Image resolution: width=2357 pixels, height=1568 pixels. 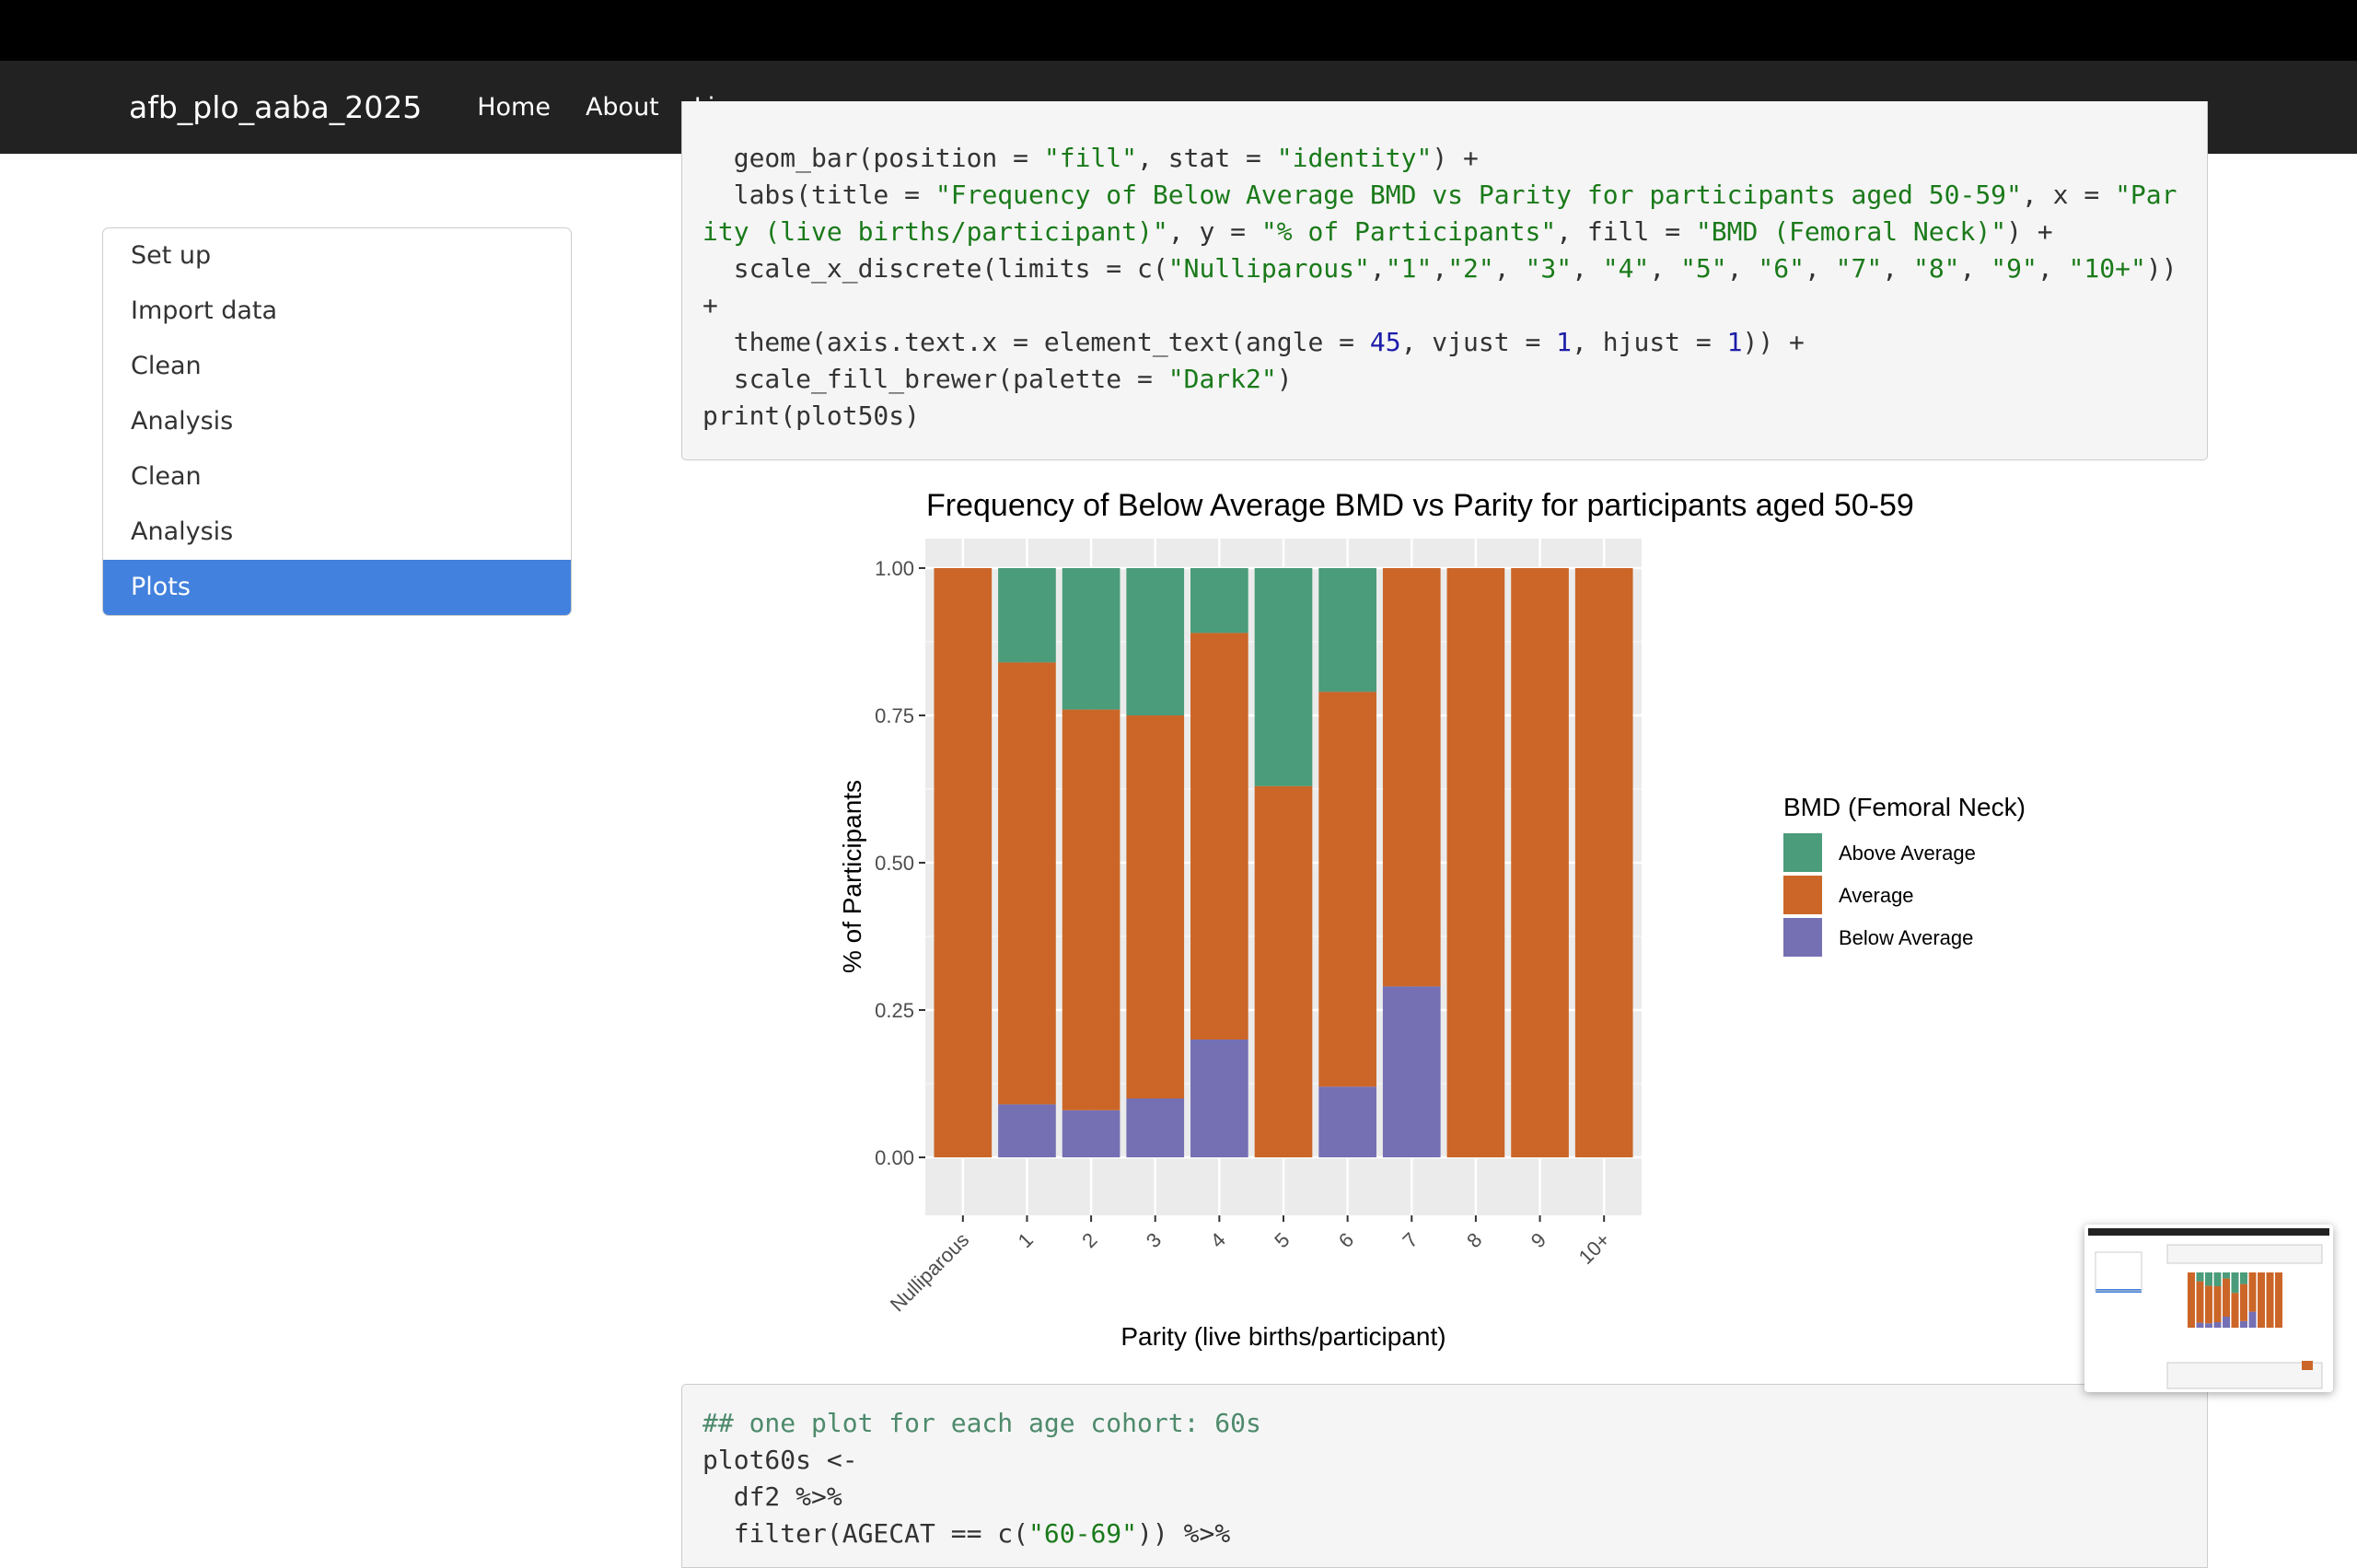 What do you see at coordinates (275, 107) in the screenshot?
I see `site-brand: afb_plo_aaba_2025` at bounding box center [275, 107].